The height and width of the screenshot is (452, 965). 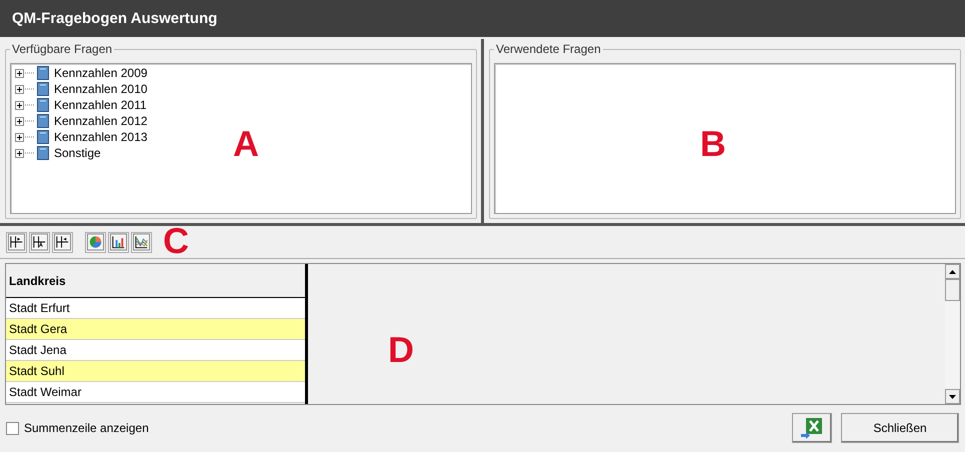 I want to click on tree-item: Kennzahlen 2012, so click(x=101, y=121).